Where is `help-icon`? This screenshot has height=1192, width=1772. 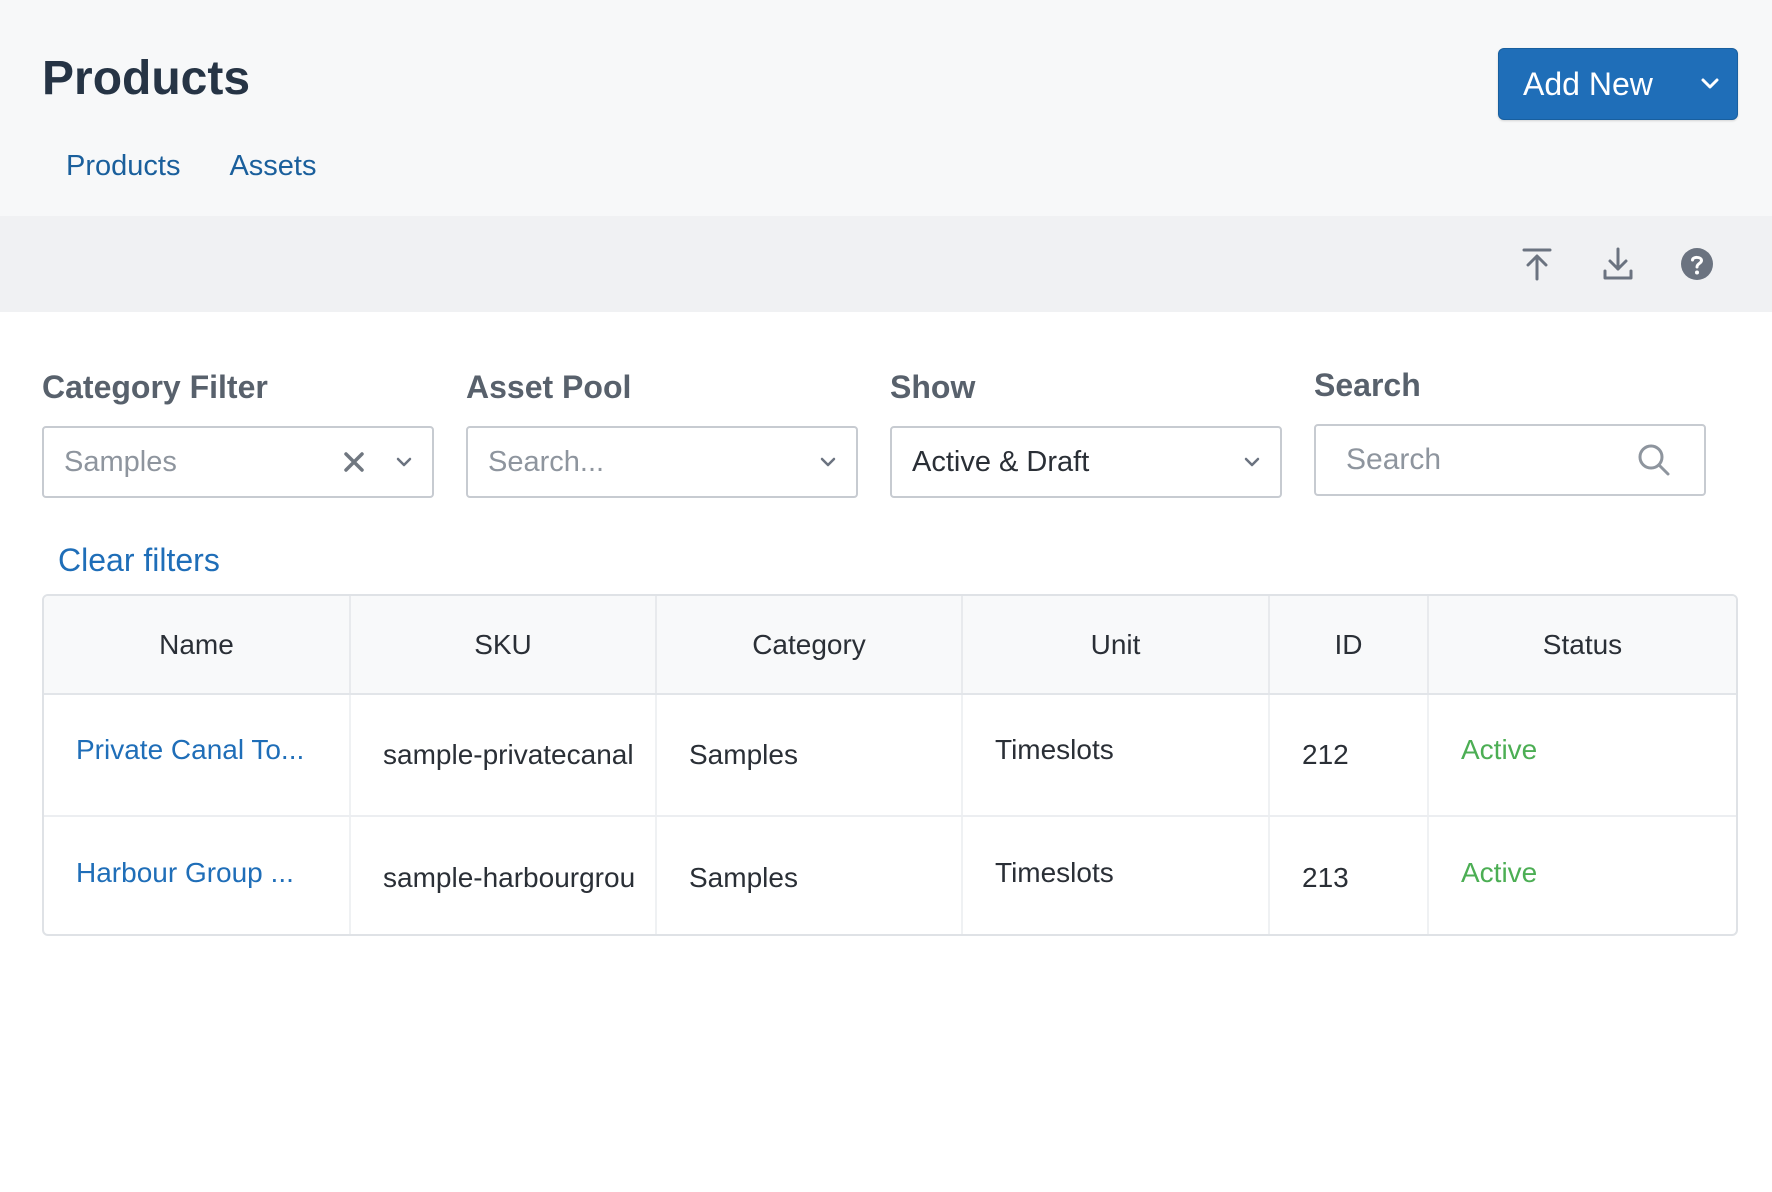
help-icon is located at coordinates (1697, 264).